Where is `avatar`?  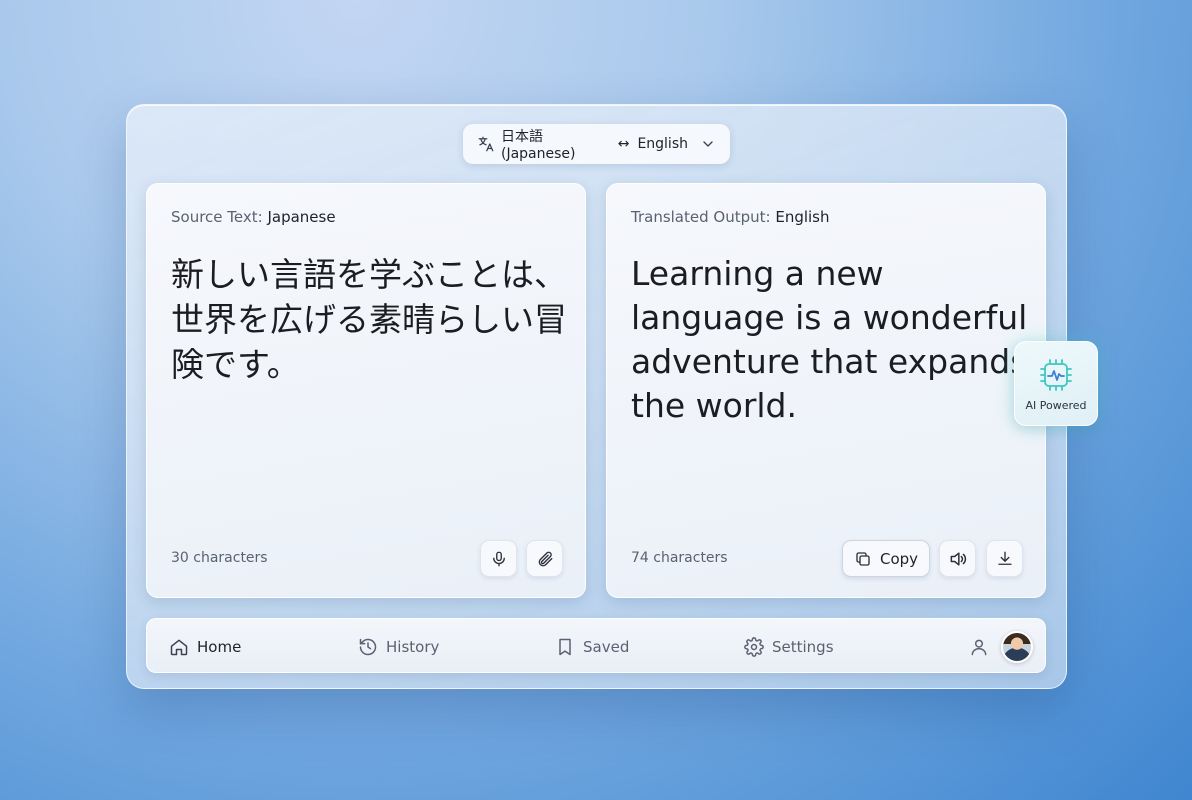
avatar is located at coordinates (1017, 647).